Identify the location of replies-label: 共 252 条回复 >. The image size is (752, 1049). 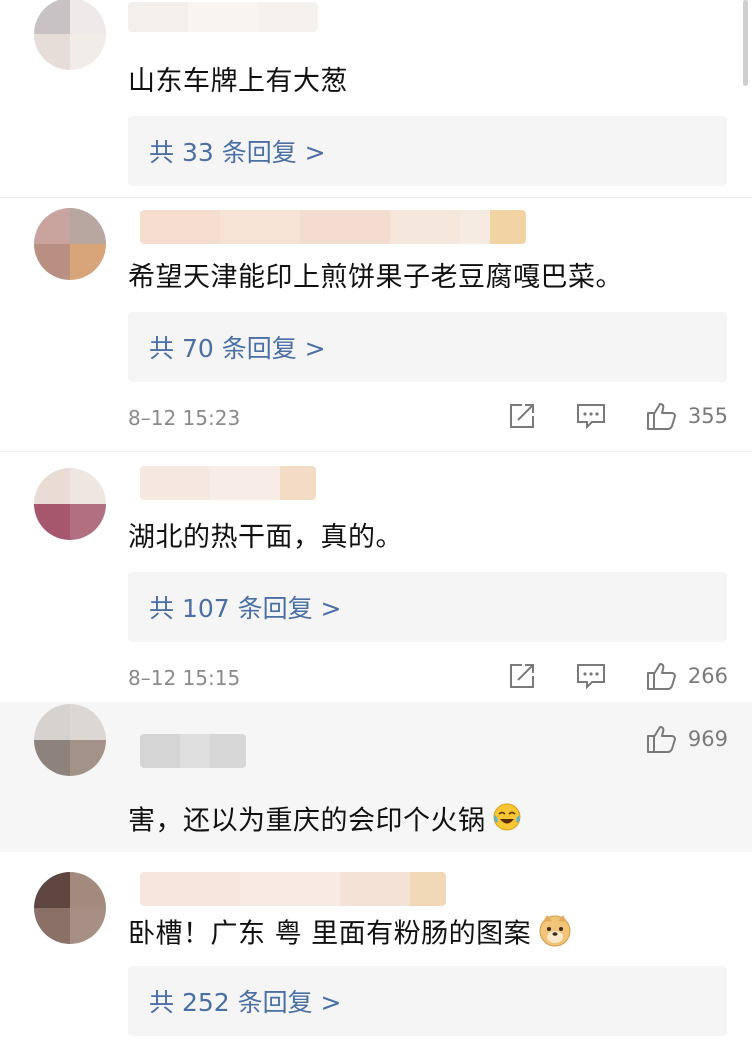
(245, 1002).